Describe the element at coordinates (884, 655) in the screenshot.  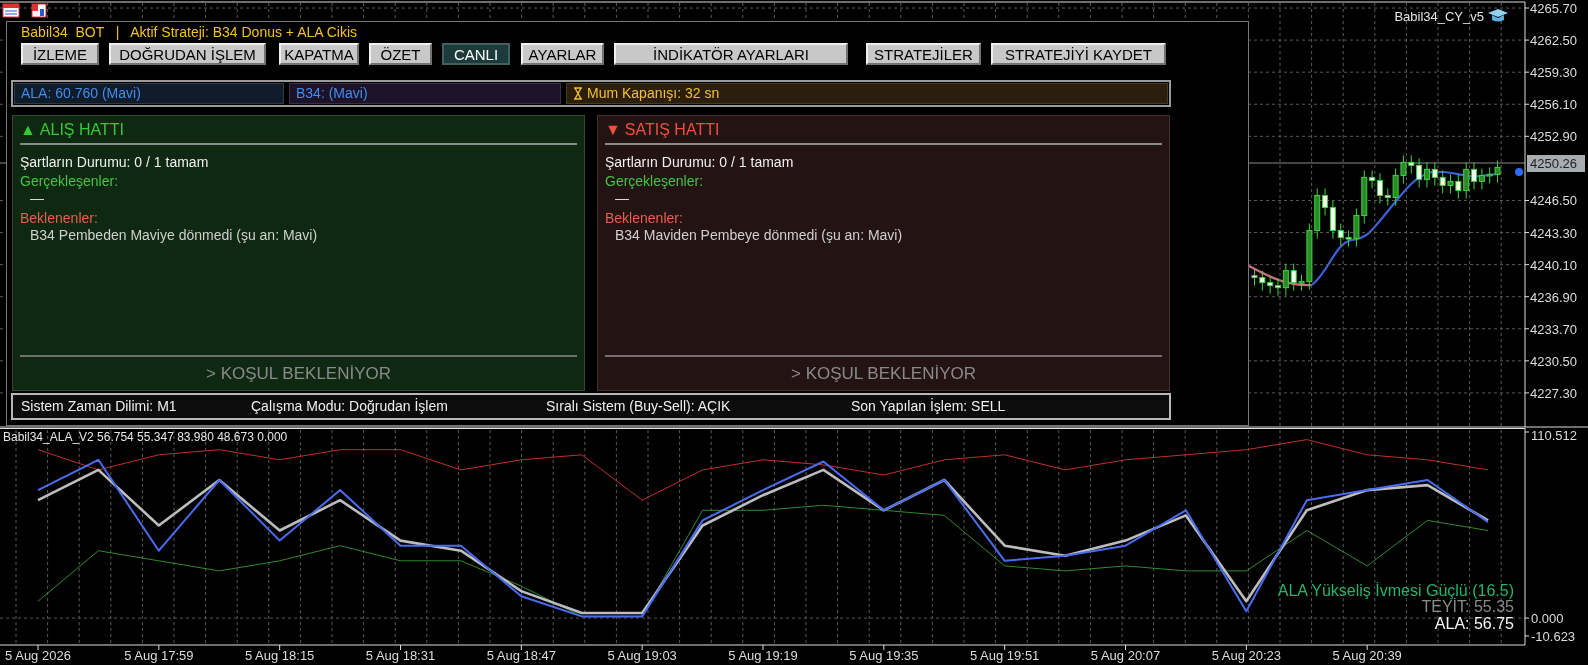
I see `time-label: 5 Aug 19:35` at that location.